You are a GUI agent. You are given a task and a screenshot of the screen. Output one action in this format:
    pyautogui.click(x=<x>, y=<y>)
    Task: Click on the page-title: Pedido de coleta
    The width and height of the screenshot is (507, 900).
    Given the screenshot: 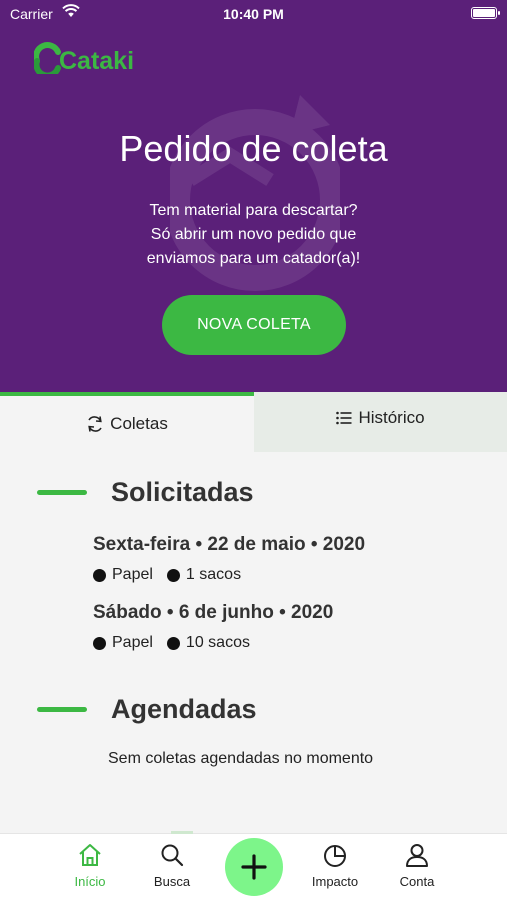 What is the action you would take?
    pyautogui.click(x=253, y=148)
    